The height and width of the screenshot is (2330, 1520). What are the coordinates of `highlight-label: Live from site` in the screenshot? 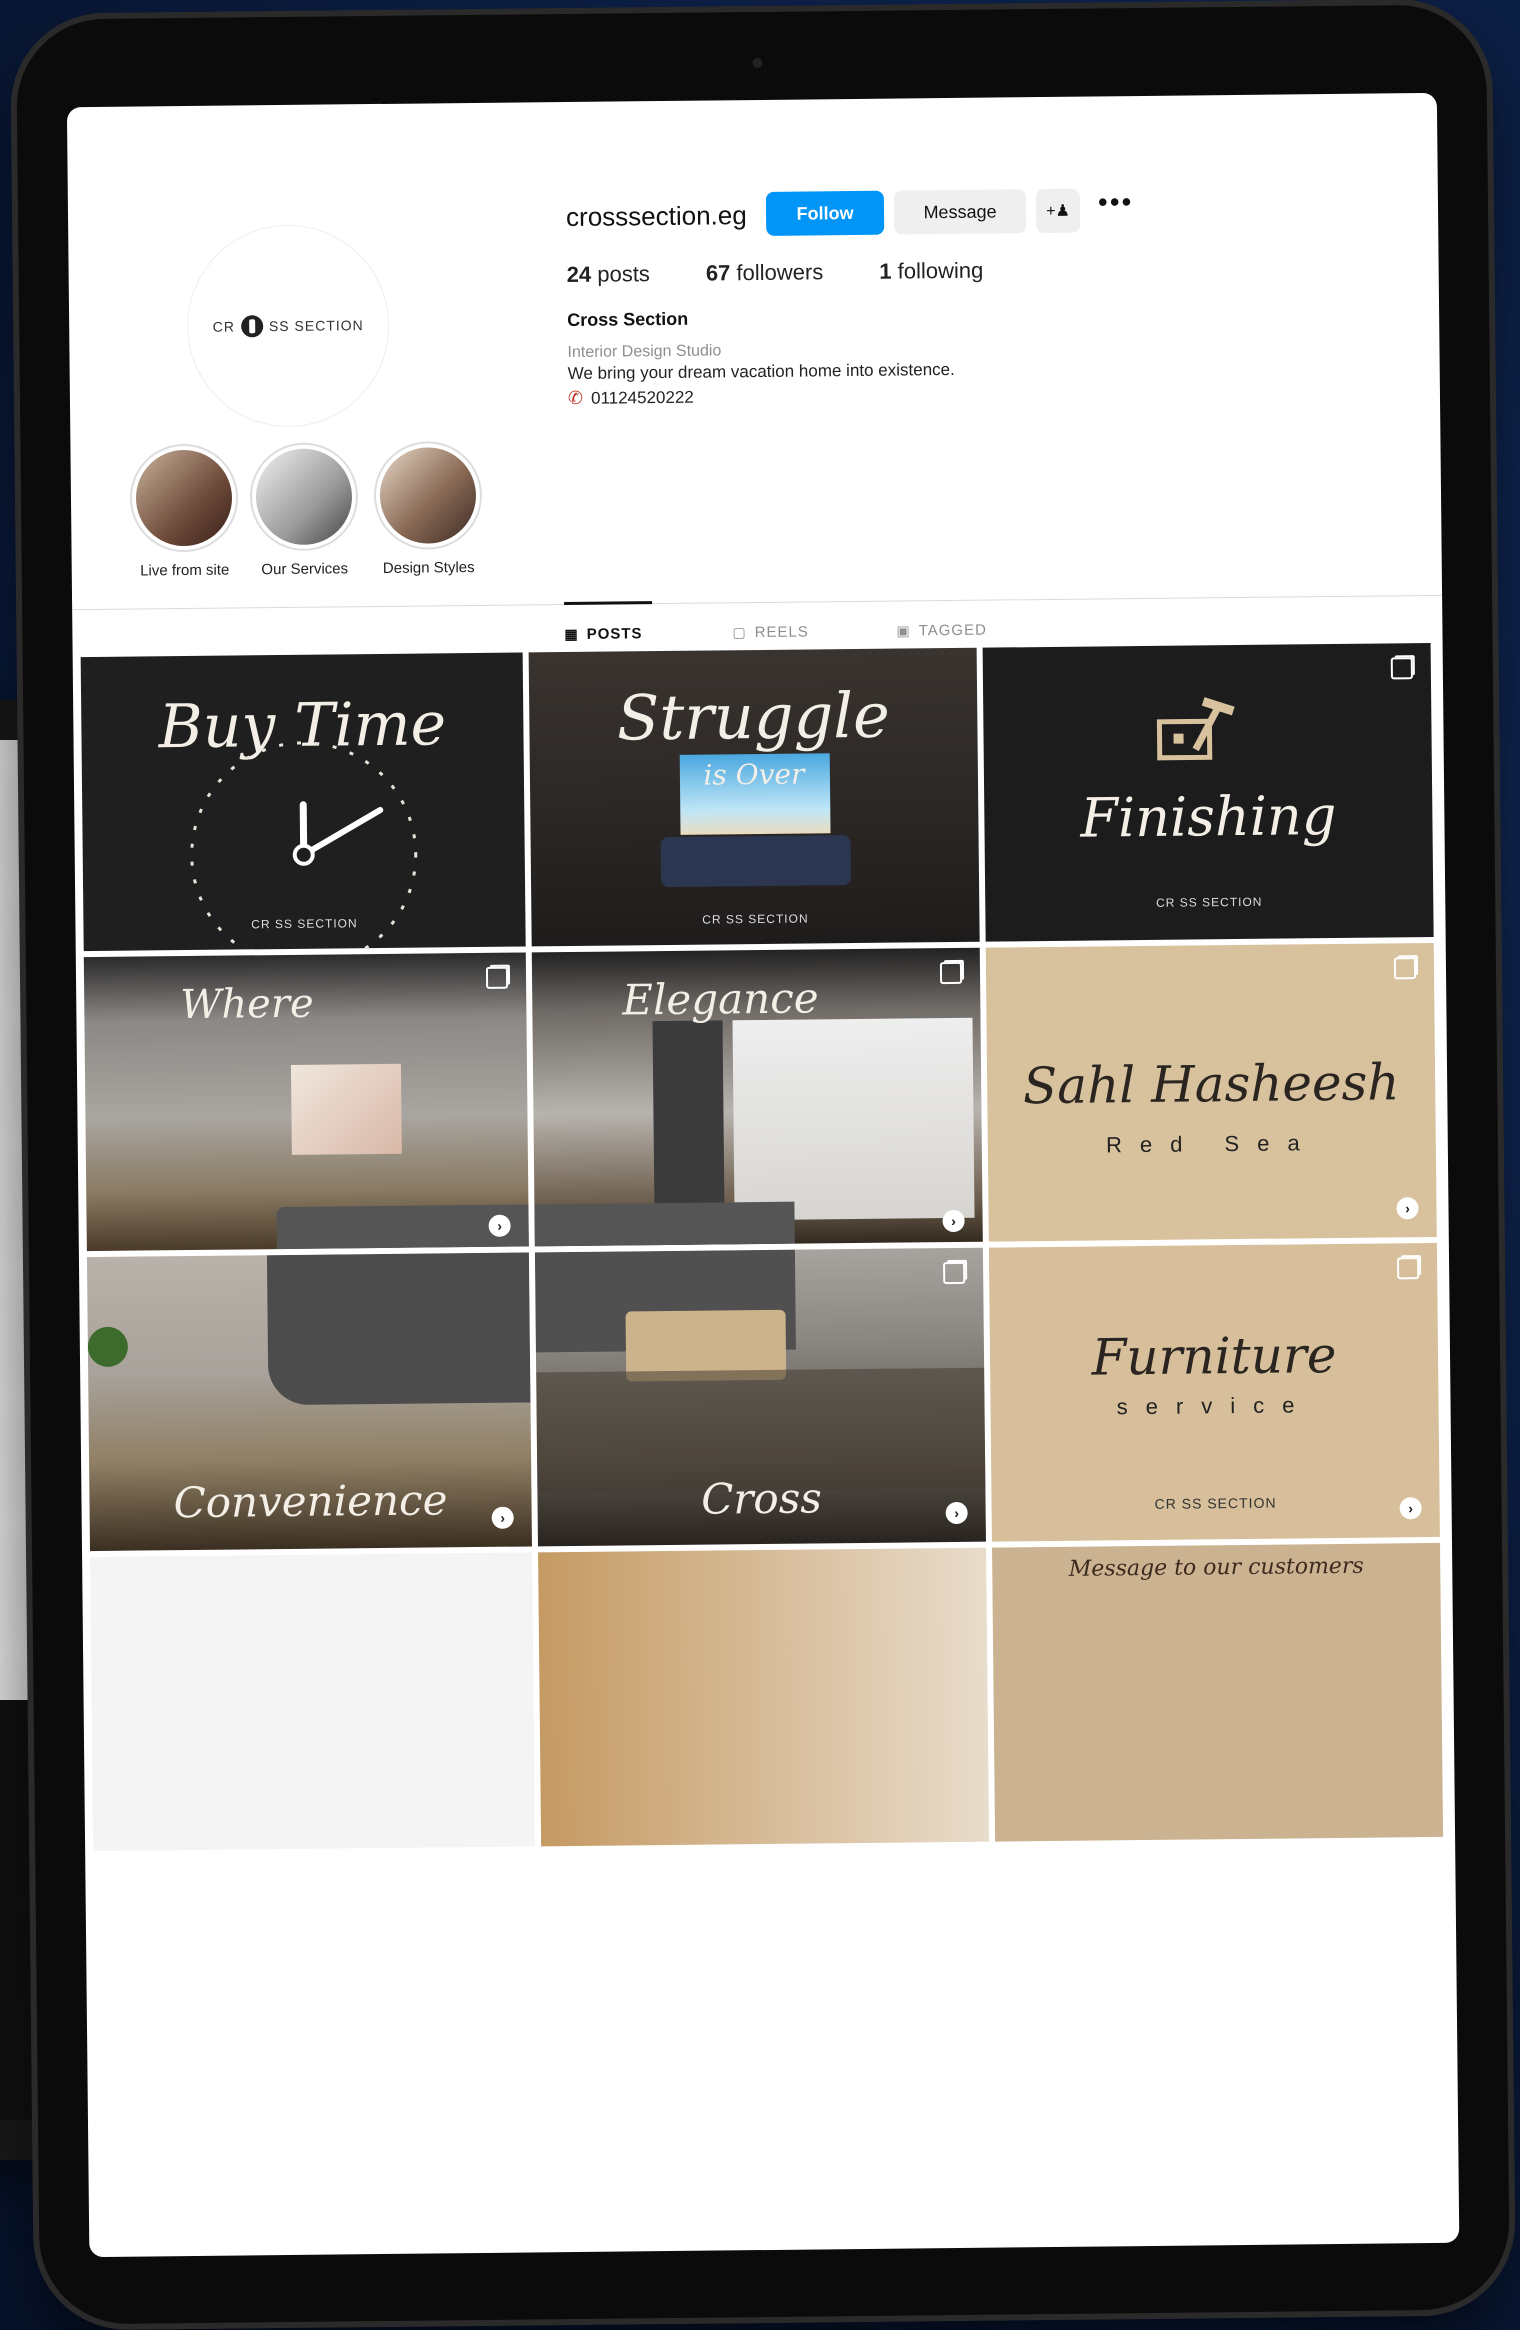 It's located at (185, 570).